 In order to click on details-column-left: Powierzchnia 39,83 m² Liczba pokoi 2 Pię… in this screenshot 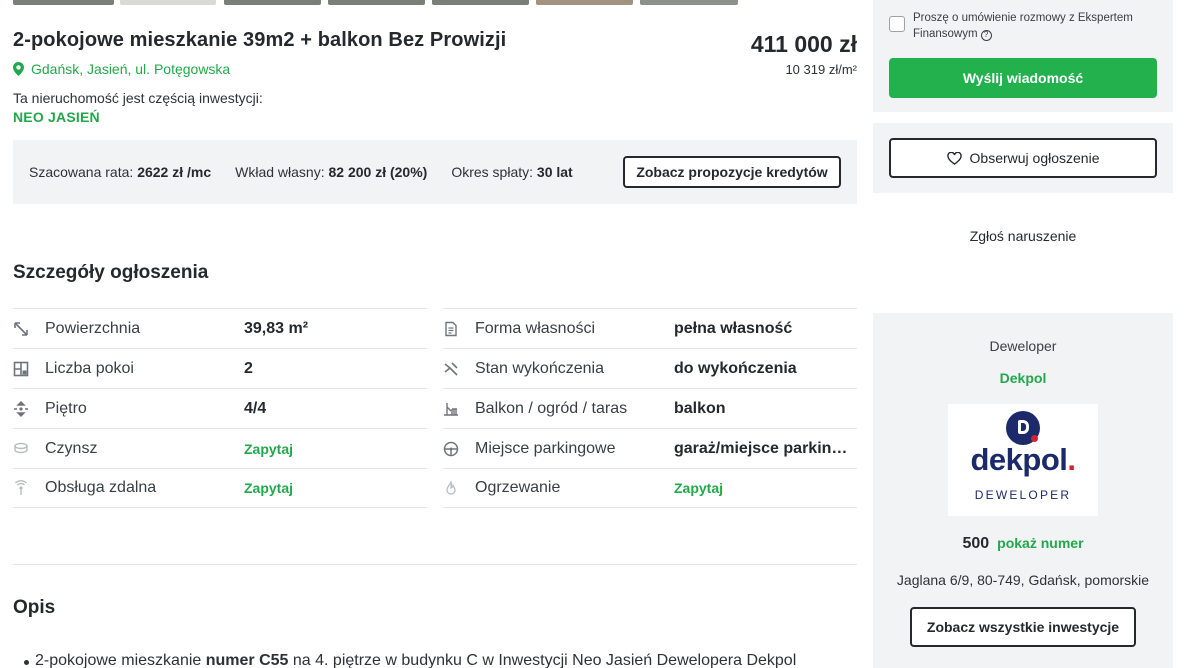, I will do `click(220, 408)`.